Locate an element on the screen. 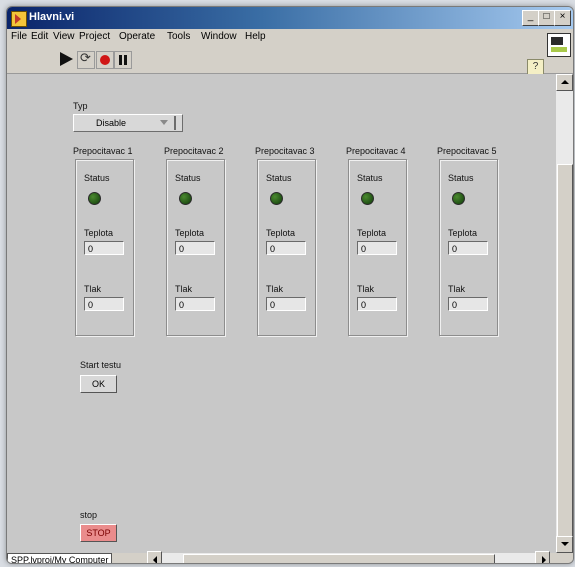 The height and width of the screenshot is (567, 575). abort-execution-icon is located at coordinates (105, 60).